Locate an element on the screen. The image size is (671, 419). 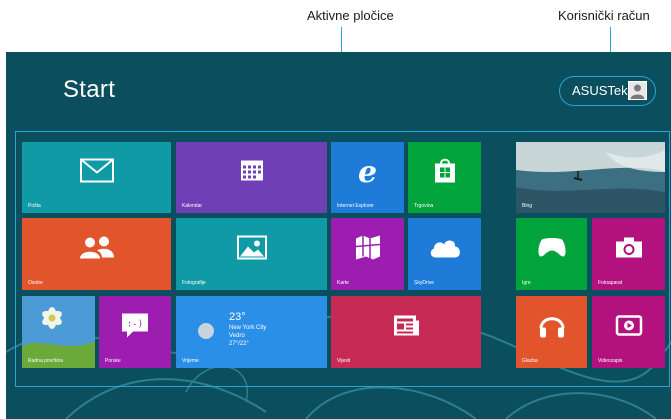
headphones-icon is located at coordinates (552, 327).